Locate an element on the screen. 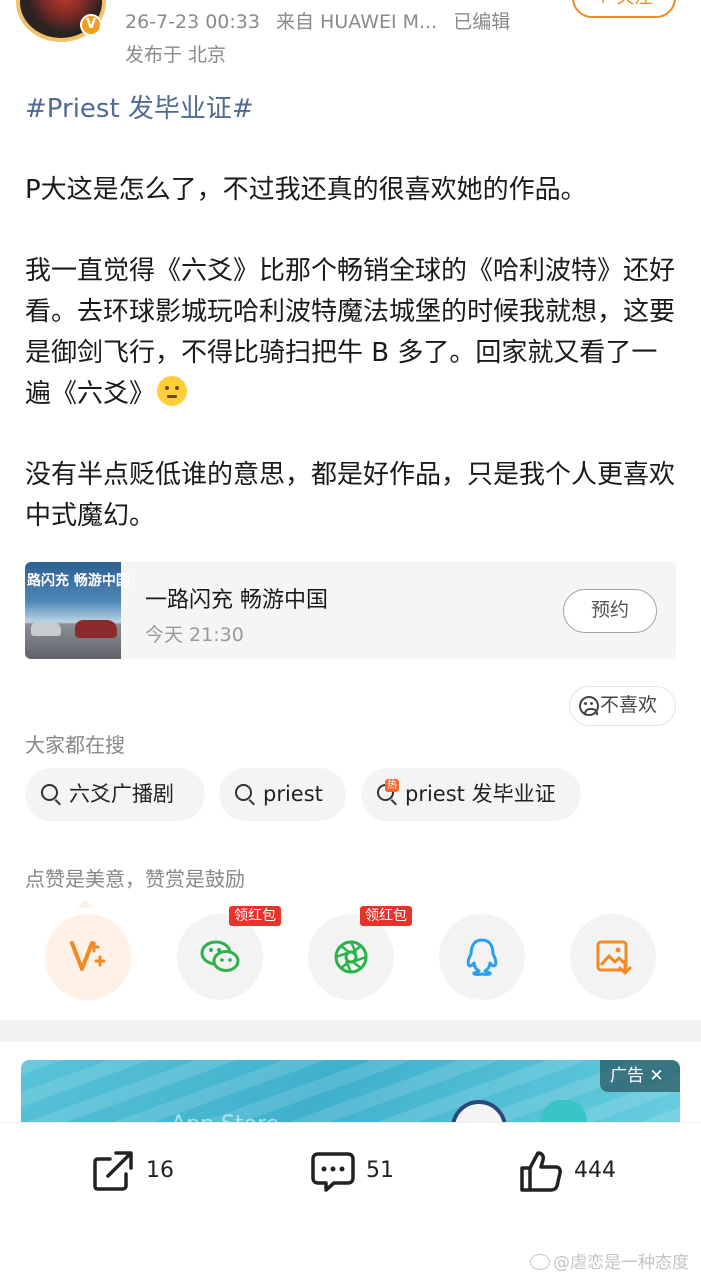 Image resolution: width=701 pixels, height=1280 pixels. live-reservation-card: 路闪充 畅游中国 一路闪充 畅游中国 今天 21:30 预约 is located at coordinates (350, 610).